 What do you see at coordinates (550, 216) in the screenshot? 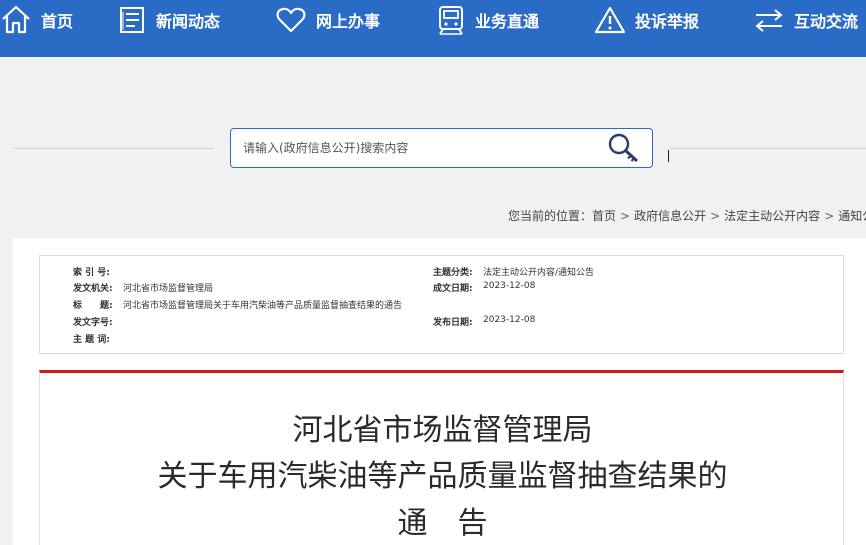
I see `breadcrumb-prefix: 您当前的位置：` at bounding box center [550, 216].